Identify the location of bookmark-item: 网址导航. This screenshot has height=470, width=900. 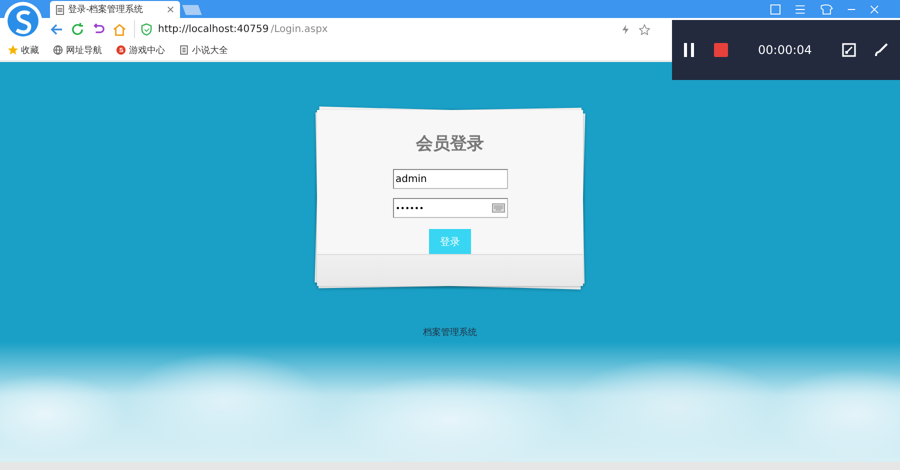
(77, 50).